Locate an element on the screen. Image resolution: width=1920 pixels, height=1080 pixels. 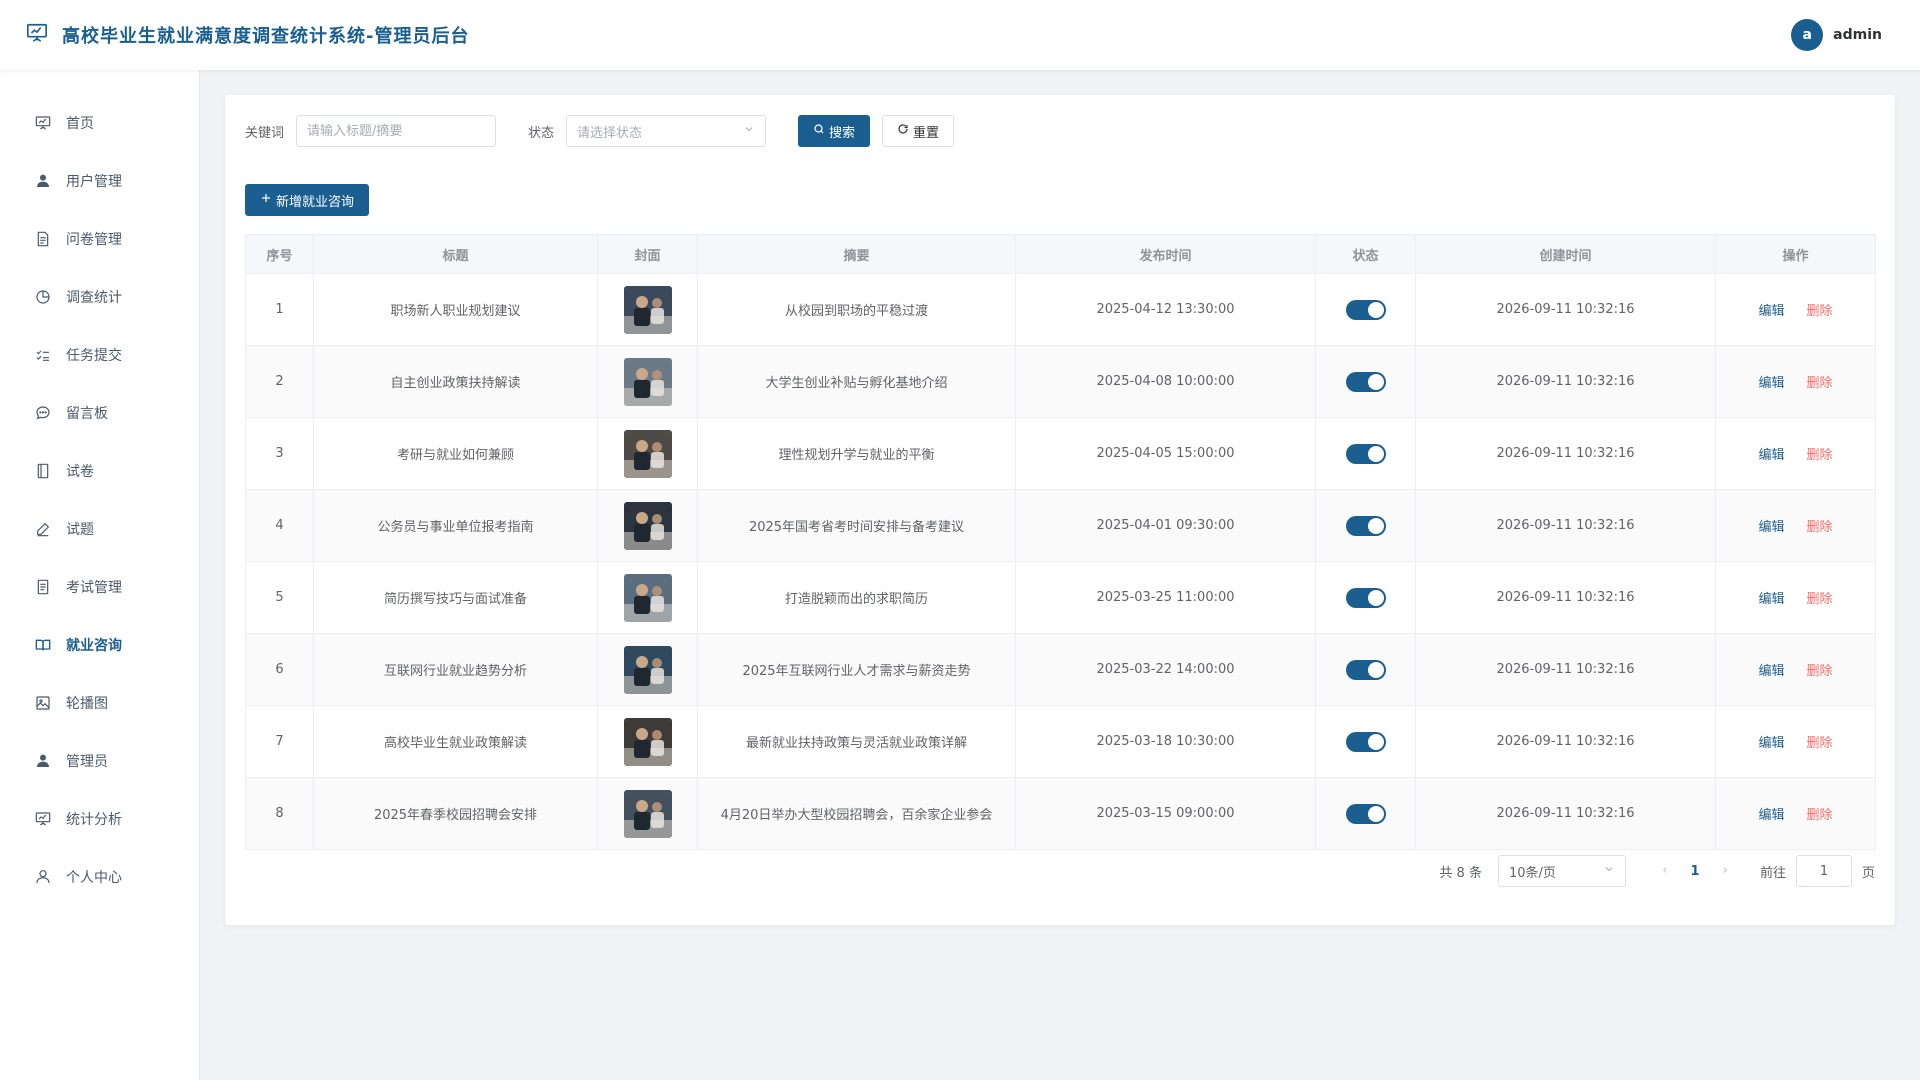
cell-cover is located at coordinates (647, 381).